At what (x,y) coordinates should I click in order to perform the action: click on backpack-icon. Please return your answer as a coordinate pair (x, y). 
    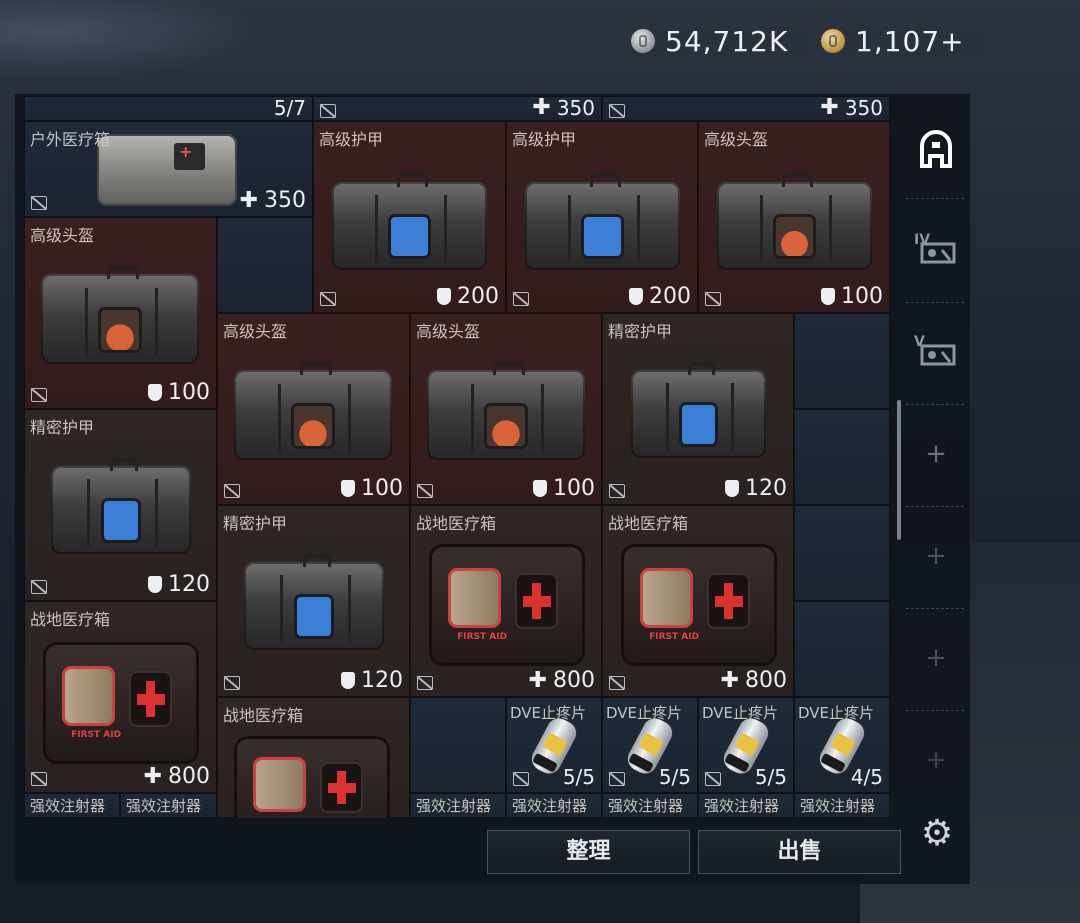
    Looking at the image, I should click on (936, 149).